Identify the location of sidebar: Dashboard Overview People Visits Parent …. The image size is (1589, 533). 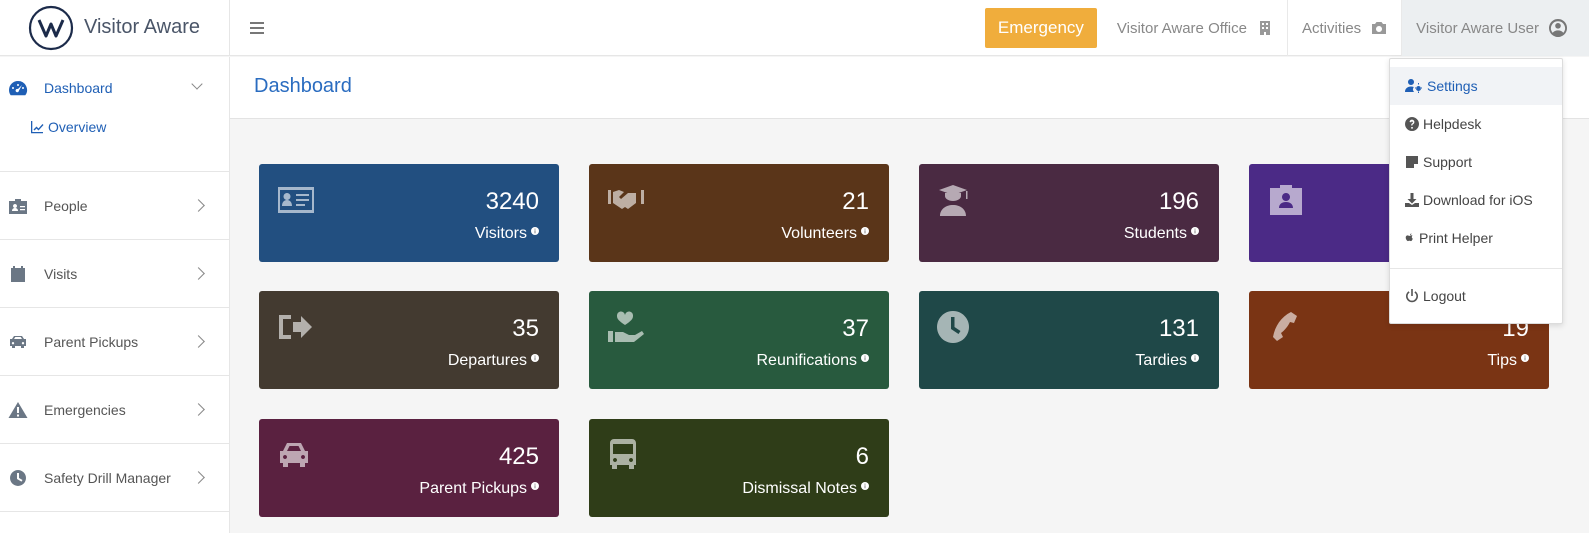
(115, 295).